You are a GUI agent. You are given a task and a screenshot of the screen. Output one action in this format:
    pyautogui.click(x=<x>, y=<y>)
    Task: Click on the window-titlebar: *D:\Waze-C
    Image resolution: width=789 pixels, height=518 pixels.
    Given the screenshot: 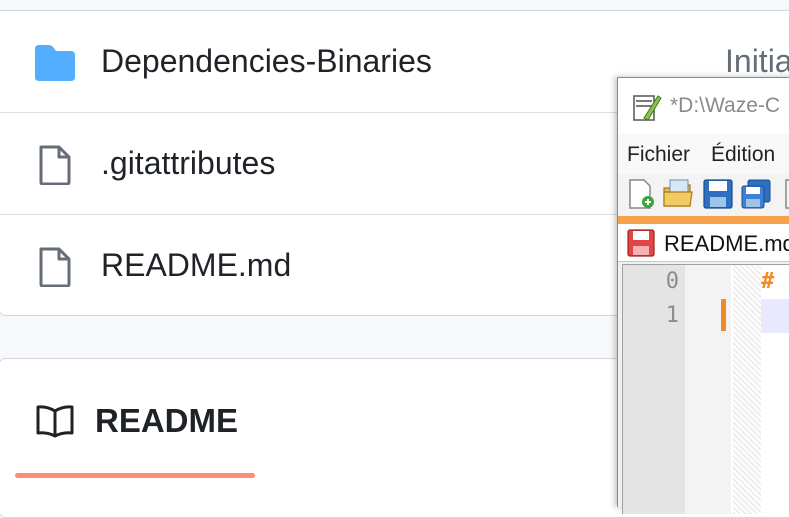 What is the action you would take?
    pyautogui.click(x=703, y=106)
    